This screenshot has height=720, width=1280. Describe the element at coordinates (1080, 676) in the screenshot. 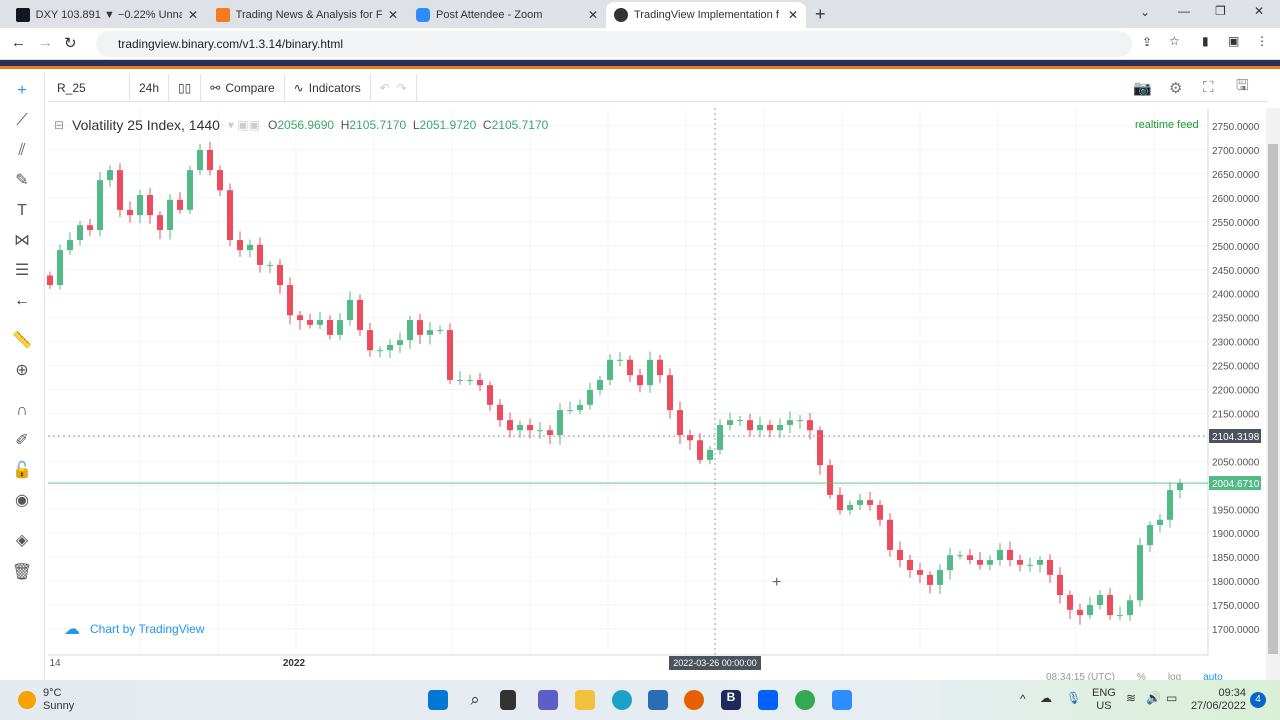

I see `utc-clock: 08:34:15 (UTC)` at that location.